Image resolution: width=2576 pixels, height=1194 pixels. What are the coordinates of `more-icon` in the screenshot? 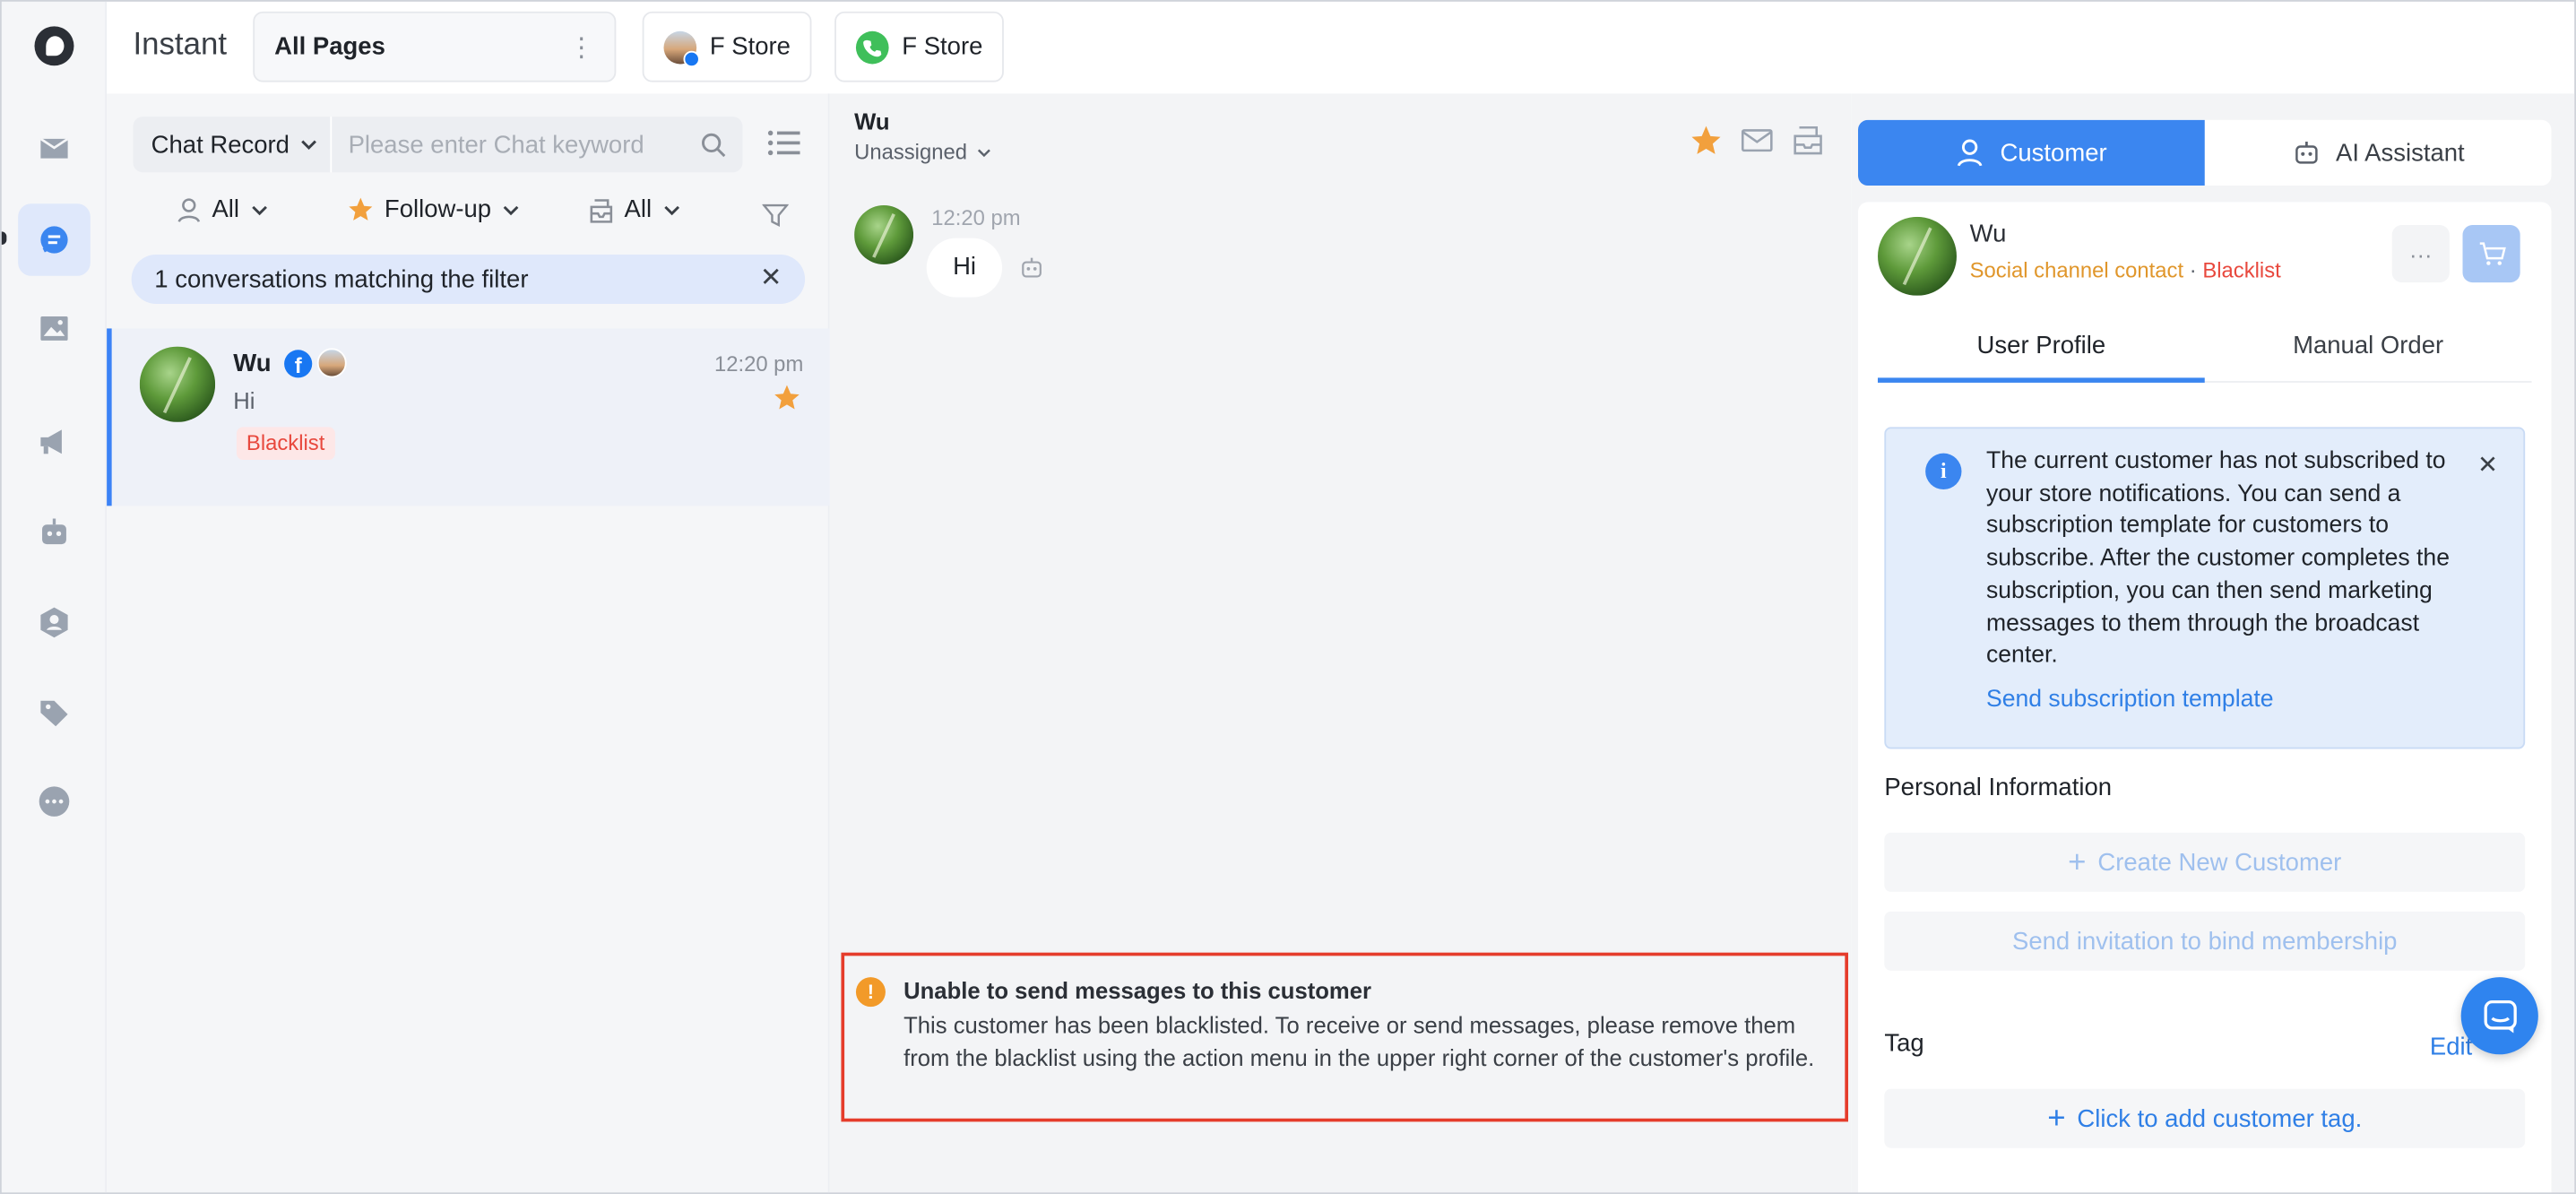 It's located at (54, 802).